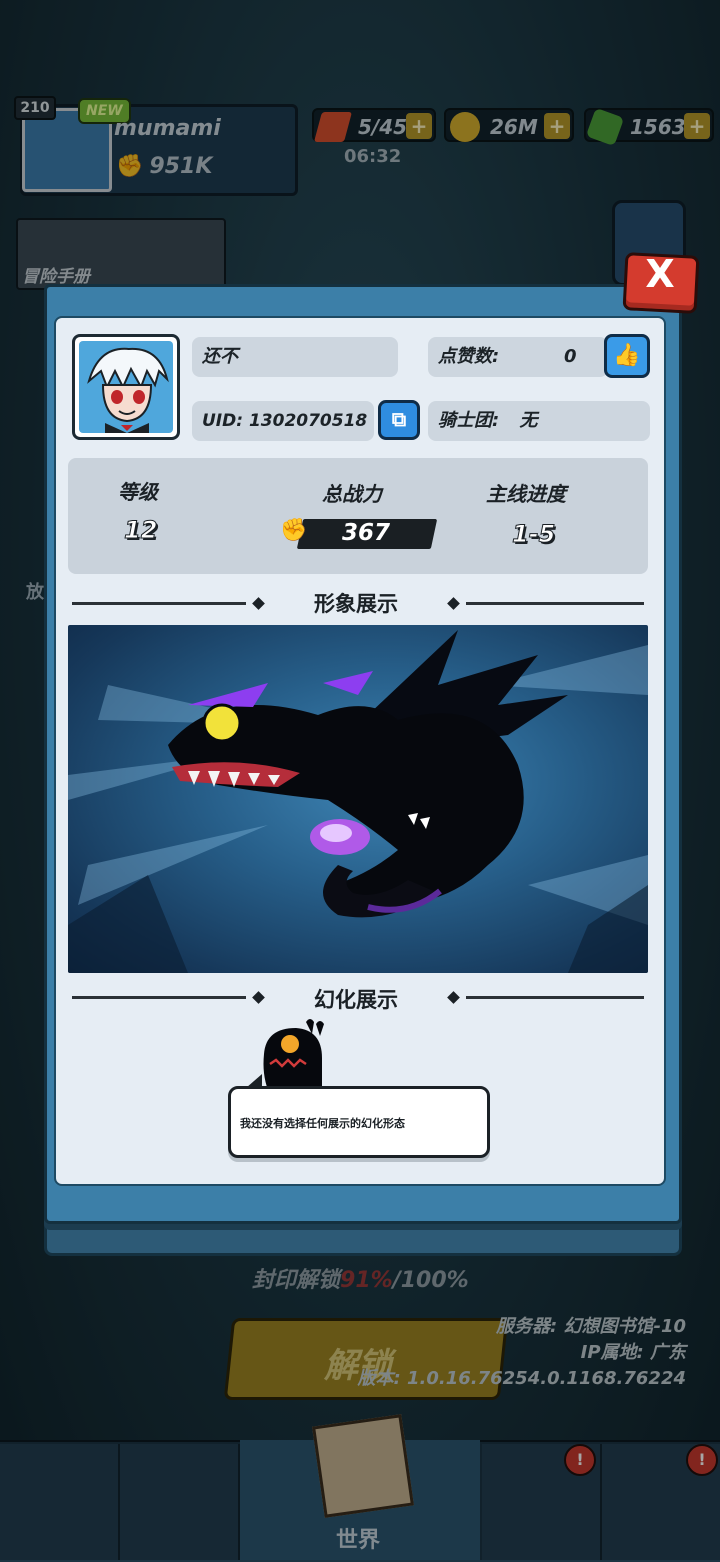 The height and width of the screenshot is (1562, 720). What do you see at coordinates (366, 533) in the screenshot?
I see `power-value: 367` at bounding box center [366, 533].